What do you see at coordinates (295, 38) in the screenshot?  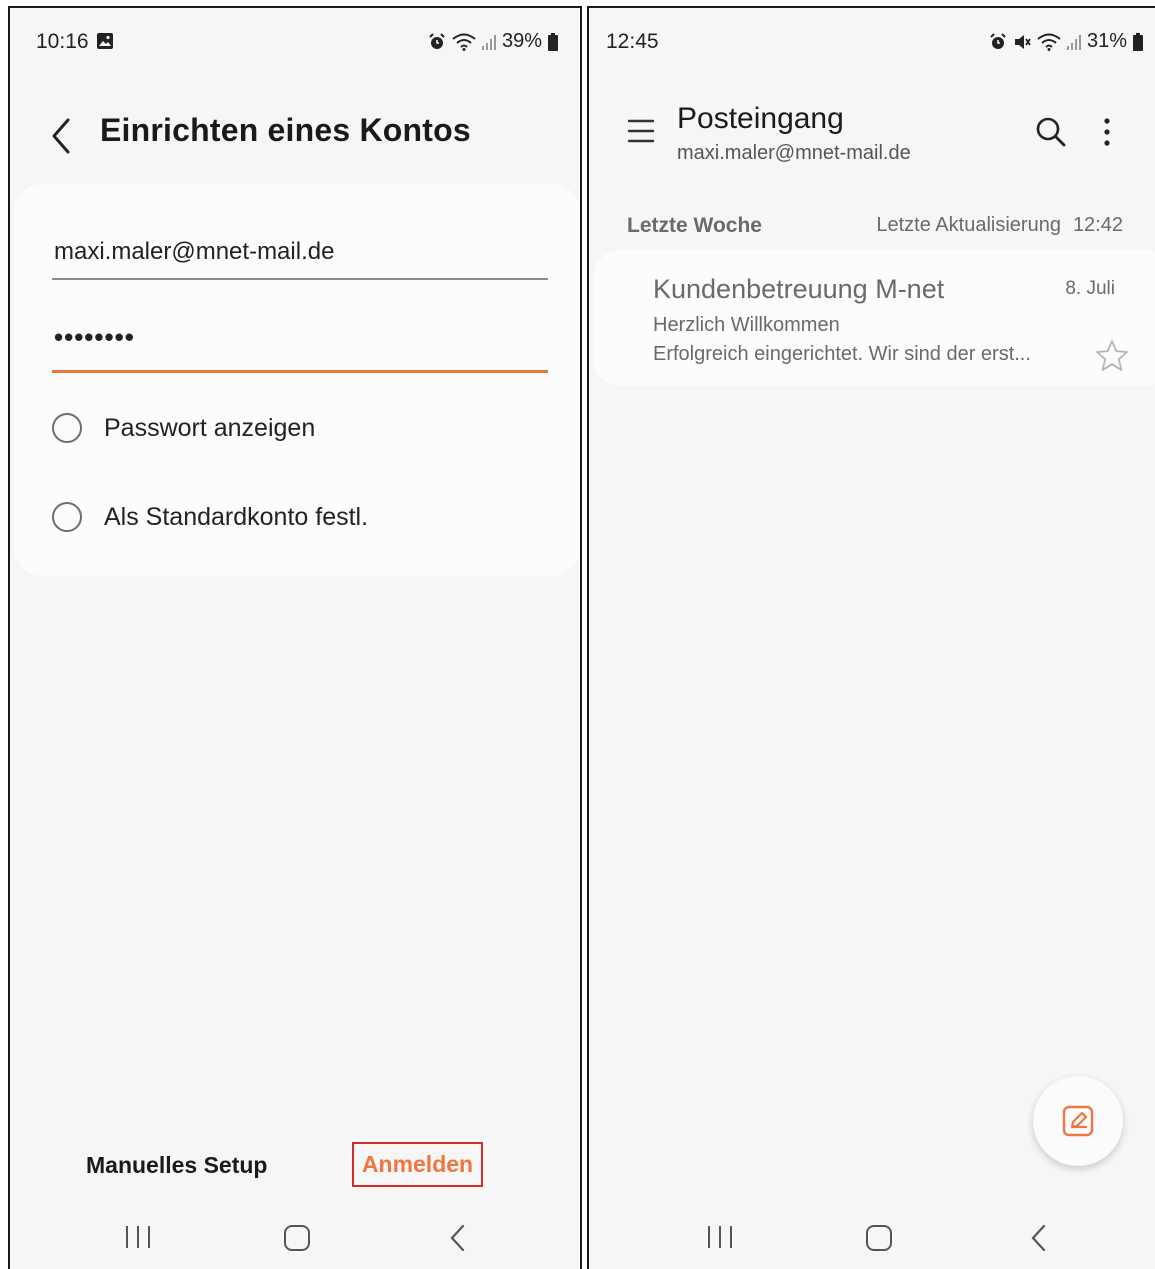 I see `status-bar: 10:16 39%` at bounding box center [295, 38].